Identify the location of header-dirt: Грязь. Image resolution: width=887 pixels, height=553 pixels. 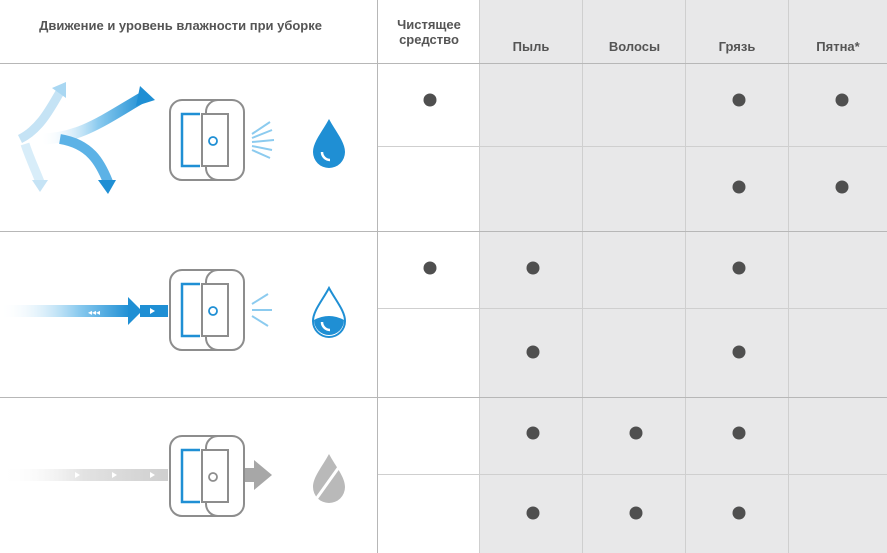
(737, 46).